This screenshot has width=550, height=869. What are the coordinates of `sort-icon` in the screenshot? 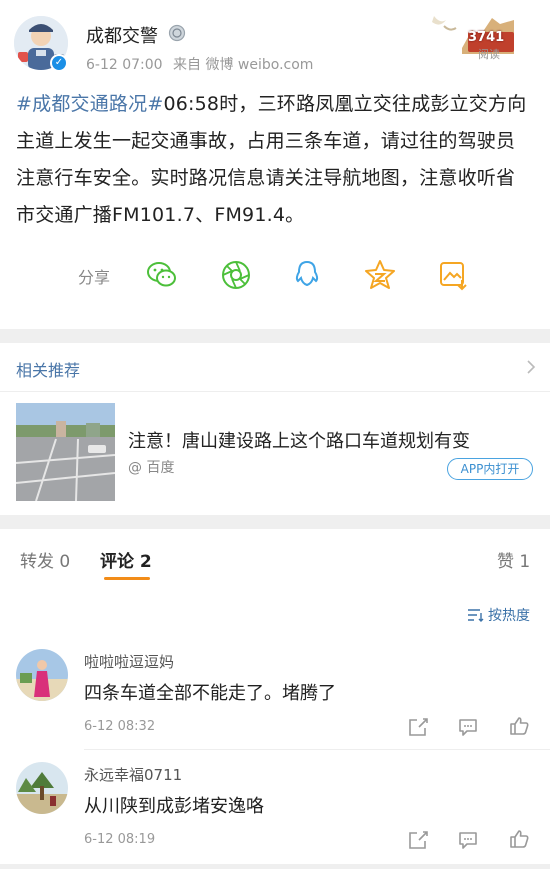 It's located at (475, 615).